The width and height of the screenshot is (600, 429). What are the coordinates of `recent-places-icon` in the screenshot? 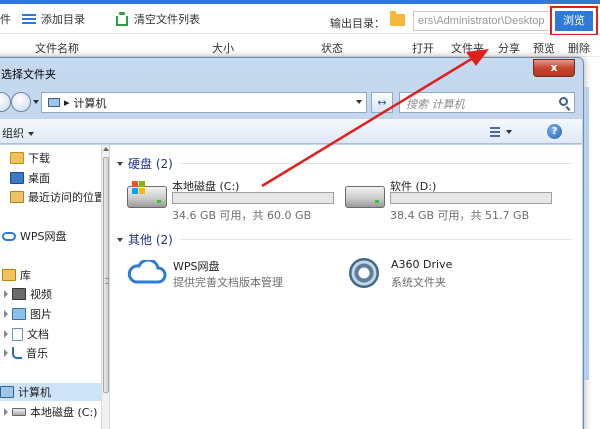 It's located at (17, 197).